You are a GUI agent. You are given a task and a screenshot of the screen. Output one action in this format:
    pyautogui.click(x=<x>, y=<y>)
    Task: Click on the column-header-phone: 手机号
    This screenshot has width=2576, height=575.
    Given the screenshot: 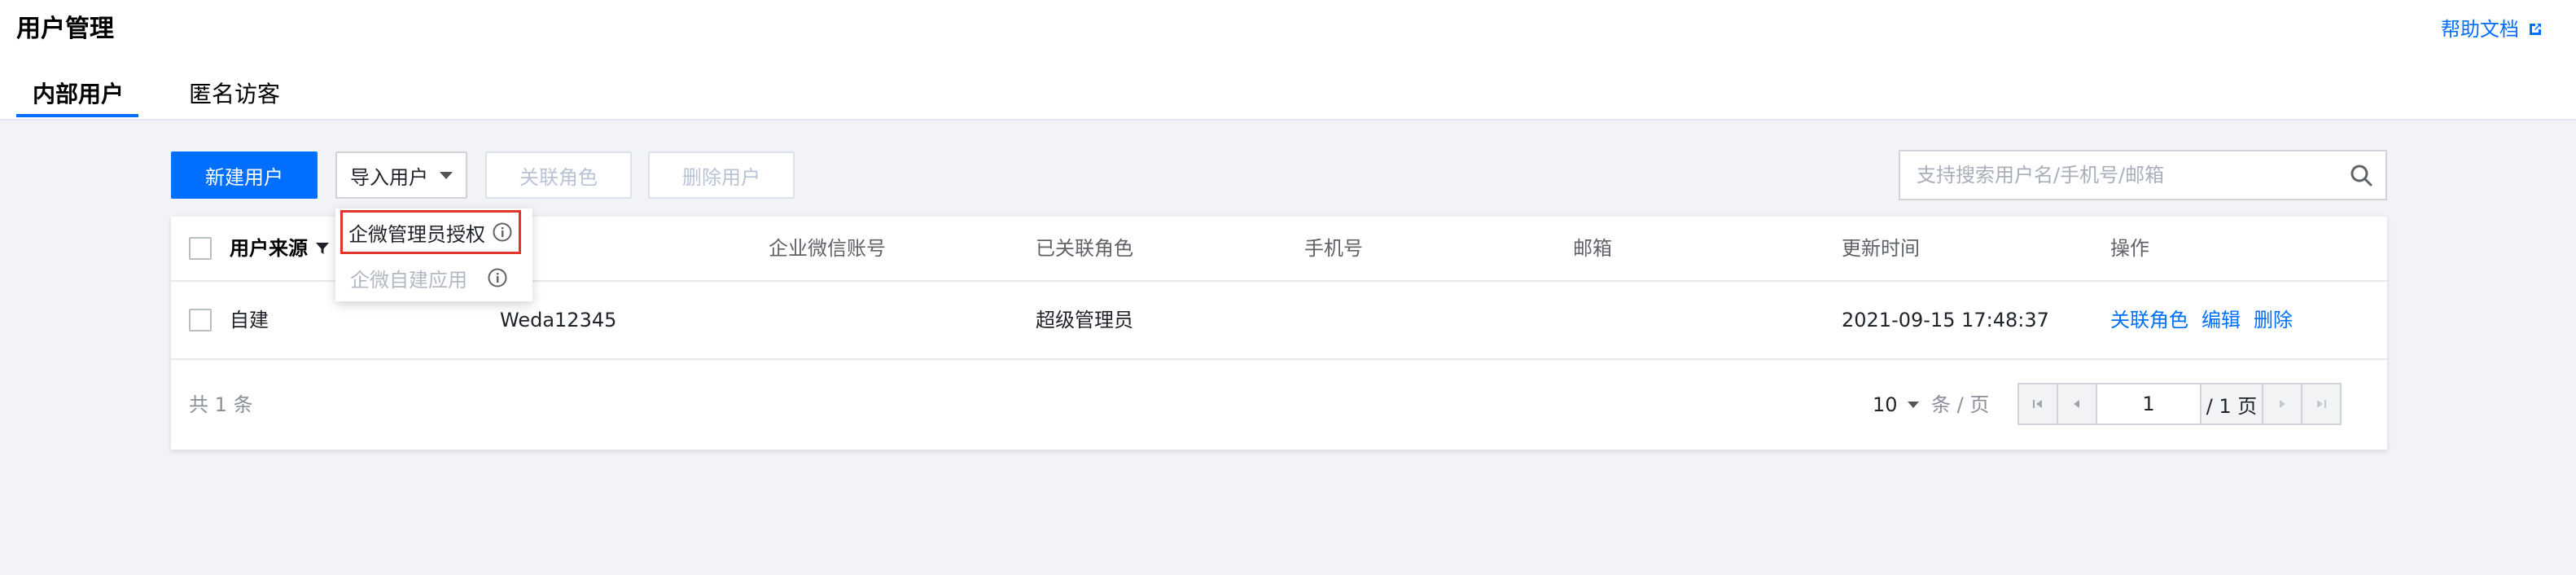 What is the action you would take?
    pyautogui.click(x=1333, y=249)
    